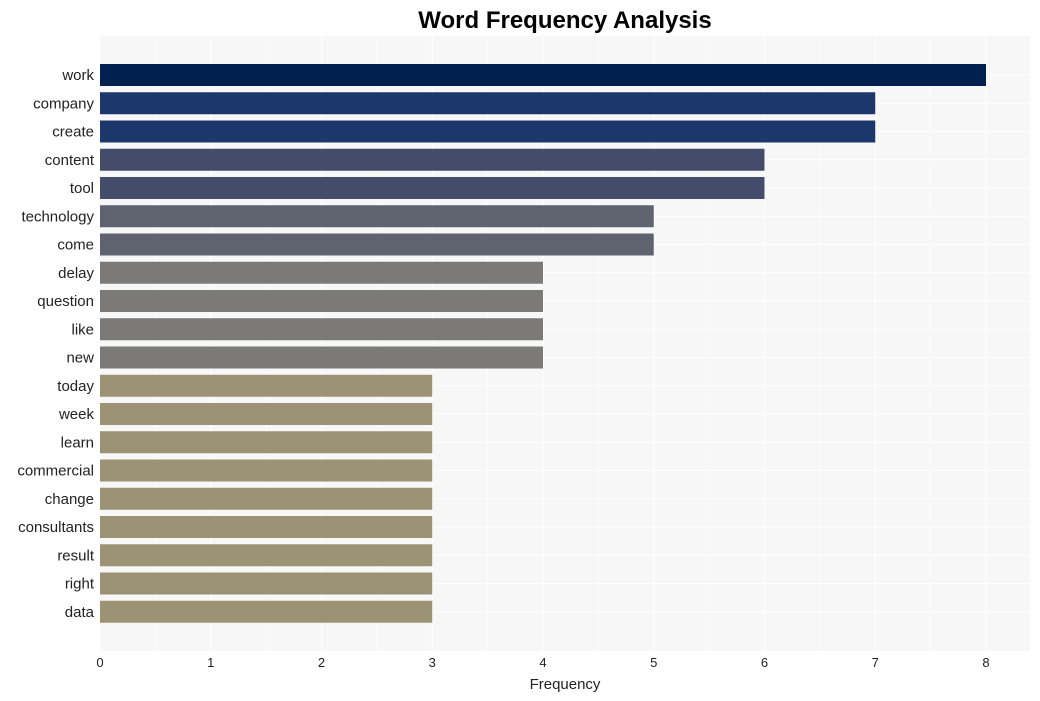  I want to click on x-tick-label: 8, so click(985, 662).